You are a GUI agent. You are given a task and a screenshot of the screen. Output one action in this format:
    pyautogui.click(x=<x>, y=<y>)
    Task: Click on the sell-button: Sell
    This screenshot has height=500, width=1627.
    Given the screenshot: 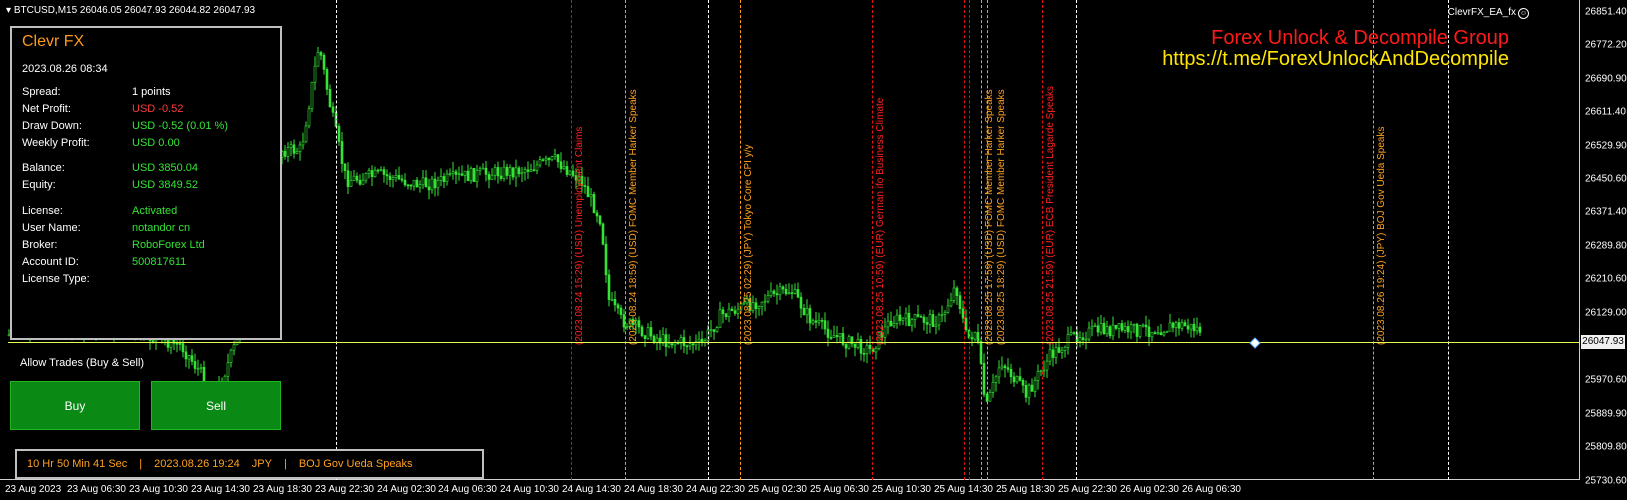 What is the action you would take?
    pyautogui.click(x=216, y=405)
    